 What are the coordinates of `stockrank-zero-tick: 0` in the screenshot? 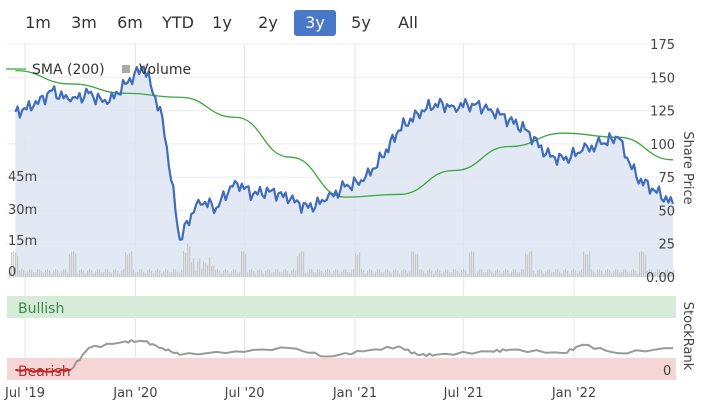 It's located at (667, 371).